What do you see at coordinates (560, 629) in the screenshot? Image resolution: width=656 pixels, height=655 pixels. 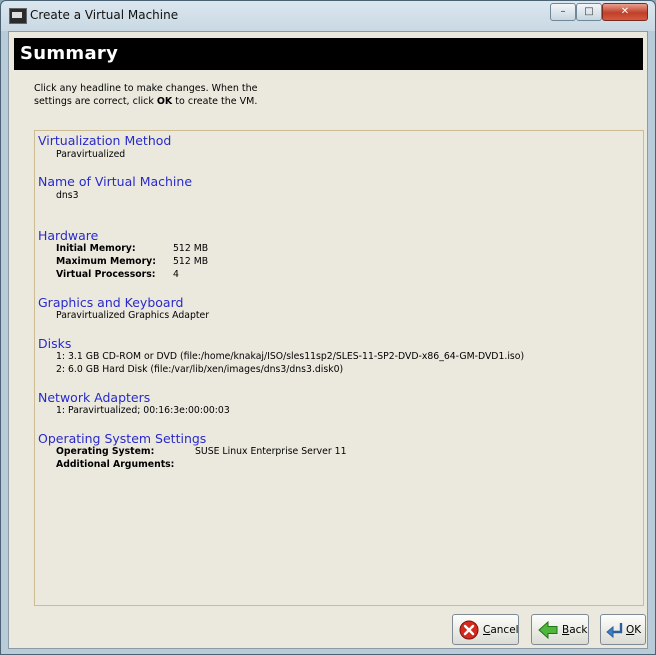 I see `back-button: Back` at bounding box center [560, 629].